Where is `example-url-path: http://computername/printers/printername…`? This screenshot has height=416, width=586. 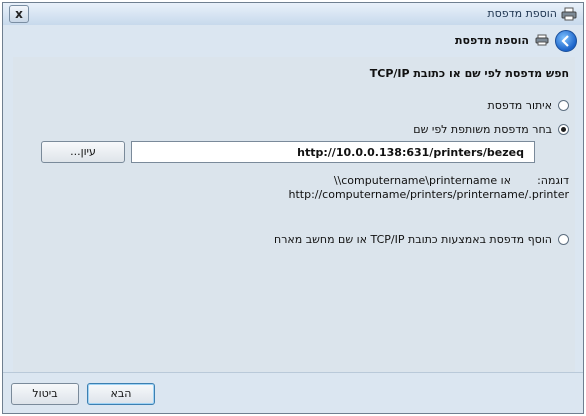 example-url-path: http://computername/printers/printername… is located at coordinates (428, 194).